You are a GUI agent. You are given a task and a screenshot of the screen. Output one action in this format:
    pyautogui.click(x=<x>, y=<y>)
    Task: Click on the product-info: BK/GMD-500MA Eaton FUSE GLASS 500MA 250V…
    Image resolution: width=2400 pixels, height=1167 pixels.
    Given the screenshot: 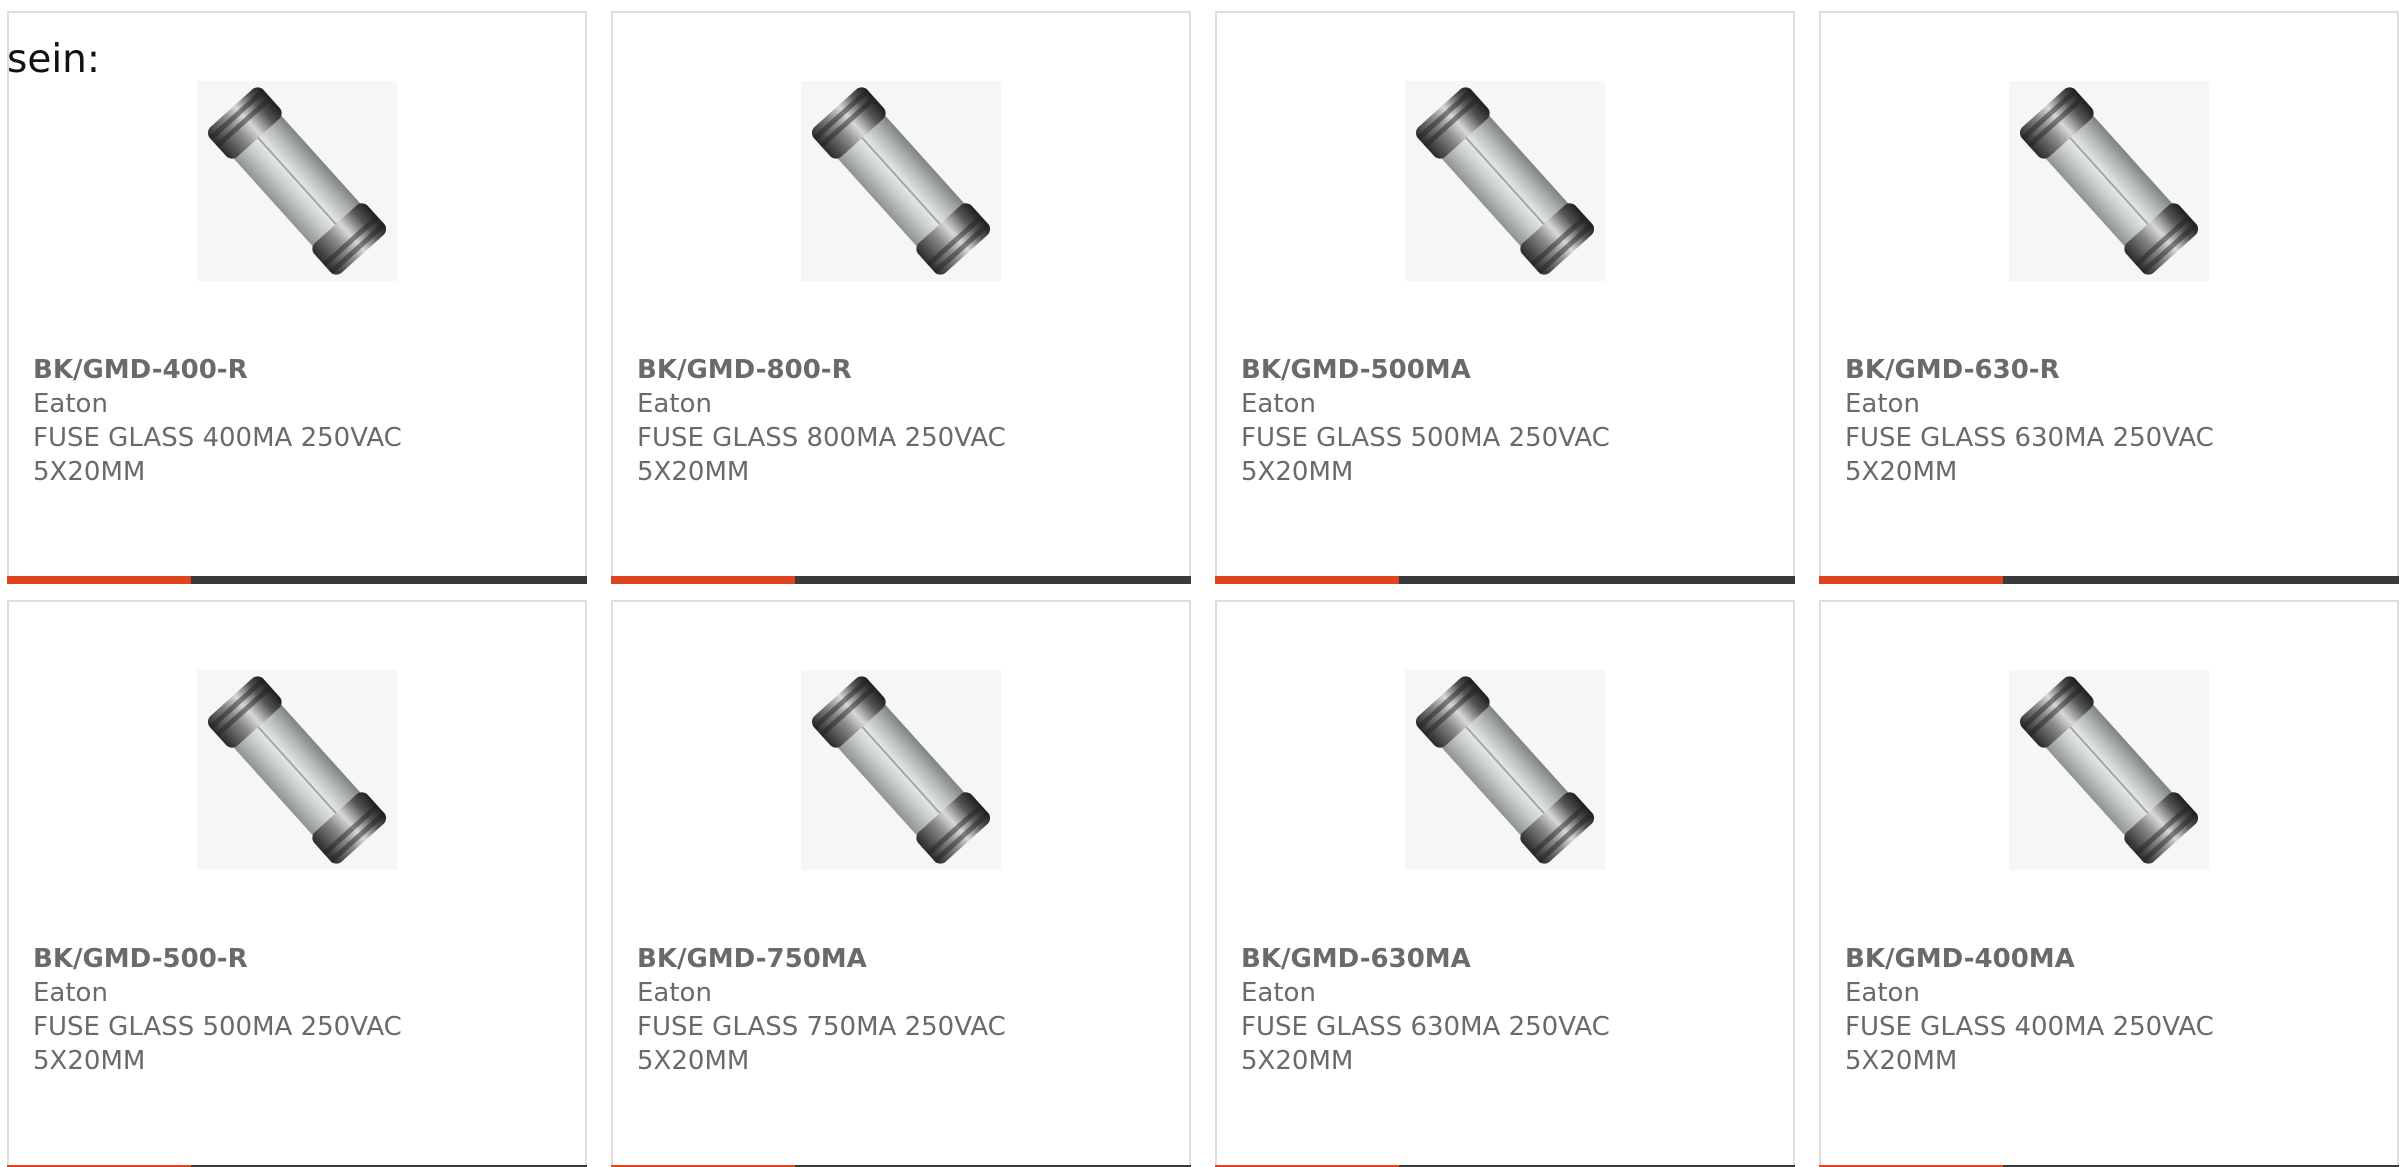 What is the action you would take?
    pyautogui.click(x=1505, y=421)
    